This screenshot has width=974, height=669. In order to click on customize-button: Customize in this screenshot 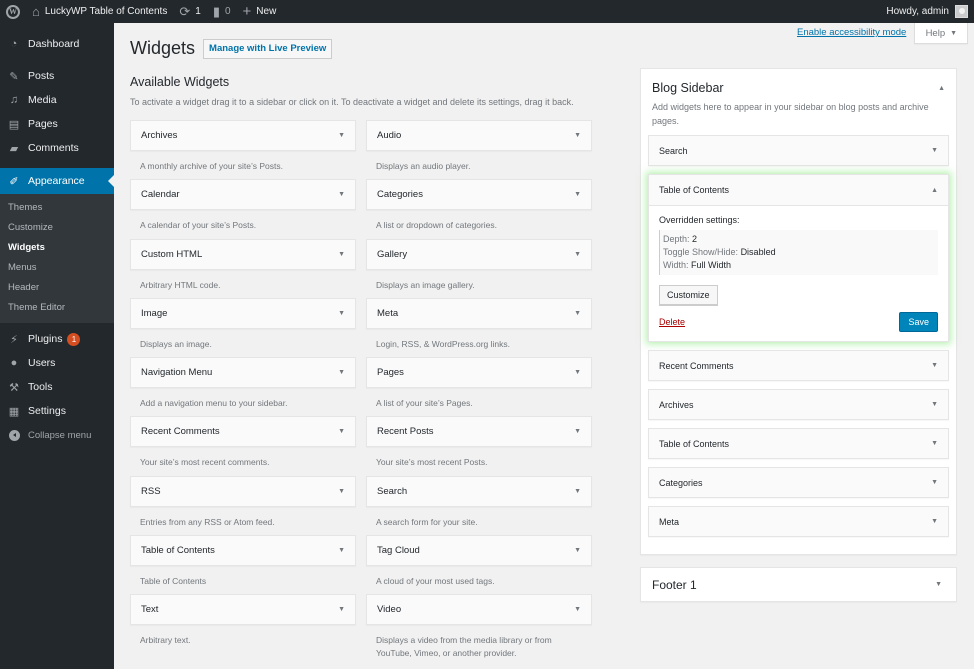, I will do `click(688, 295)`.